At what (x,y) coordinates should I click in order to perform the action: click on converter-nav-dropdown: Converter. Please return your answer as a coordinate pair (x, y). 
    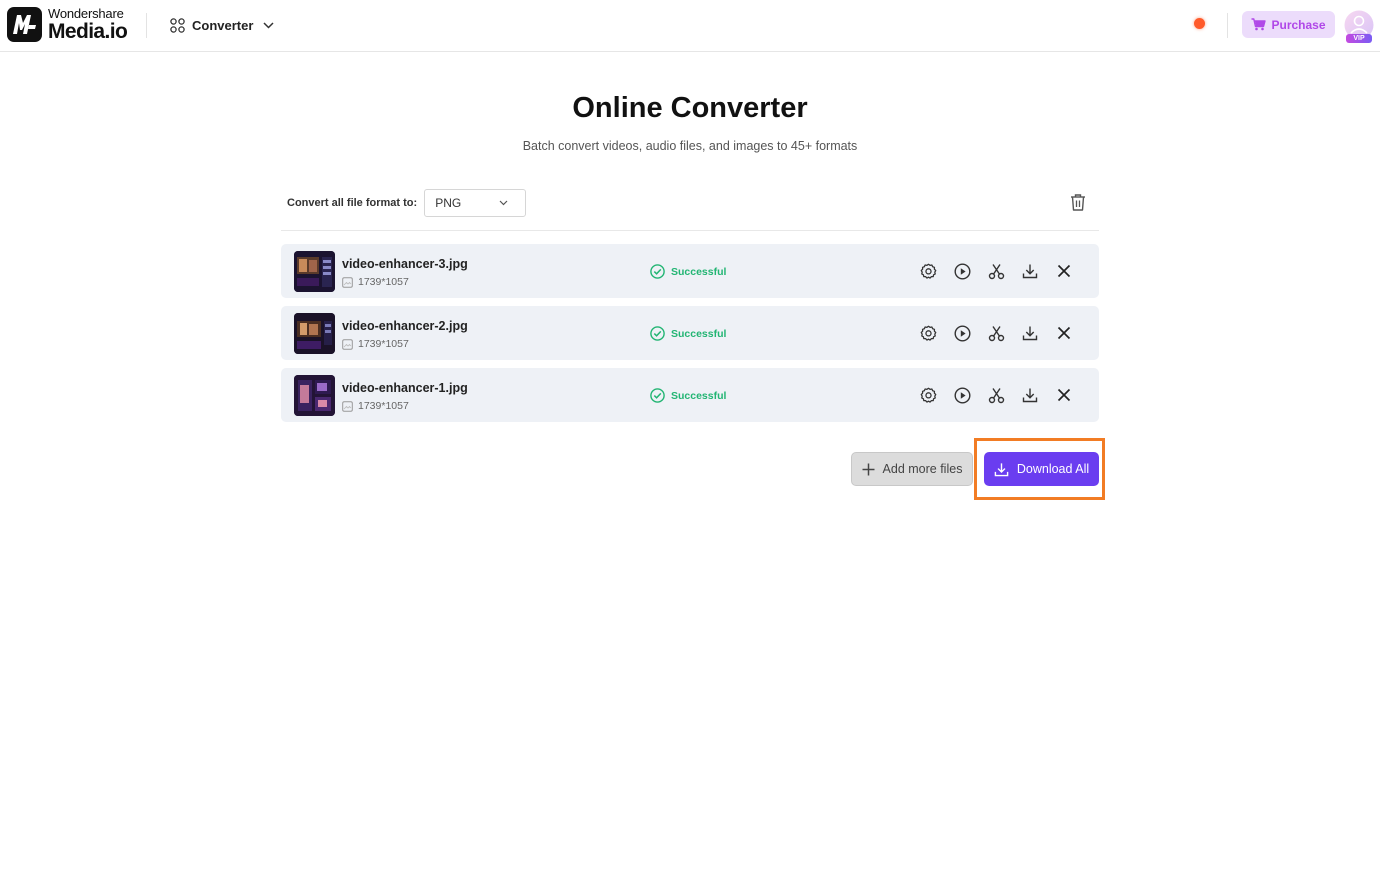
    Looking at the image, I should click on (222, 25).